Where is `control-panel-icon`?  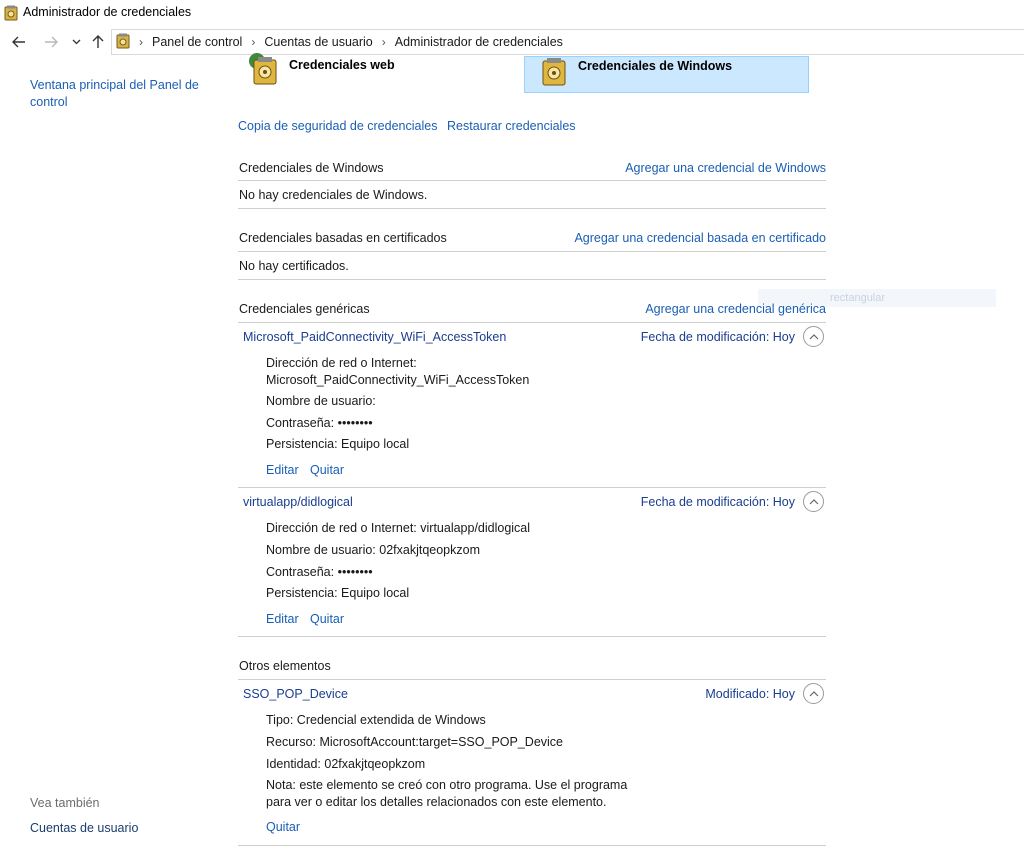
control-panel-icon is located at coordinates (123, 42).